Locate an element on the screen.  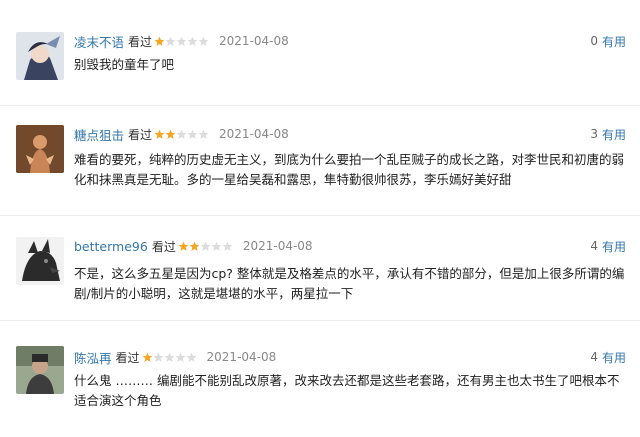
username-link: 凌末不语 is located at coordinates (99, 41).